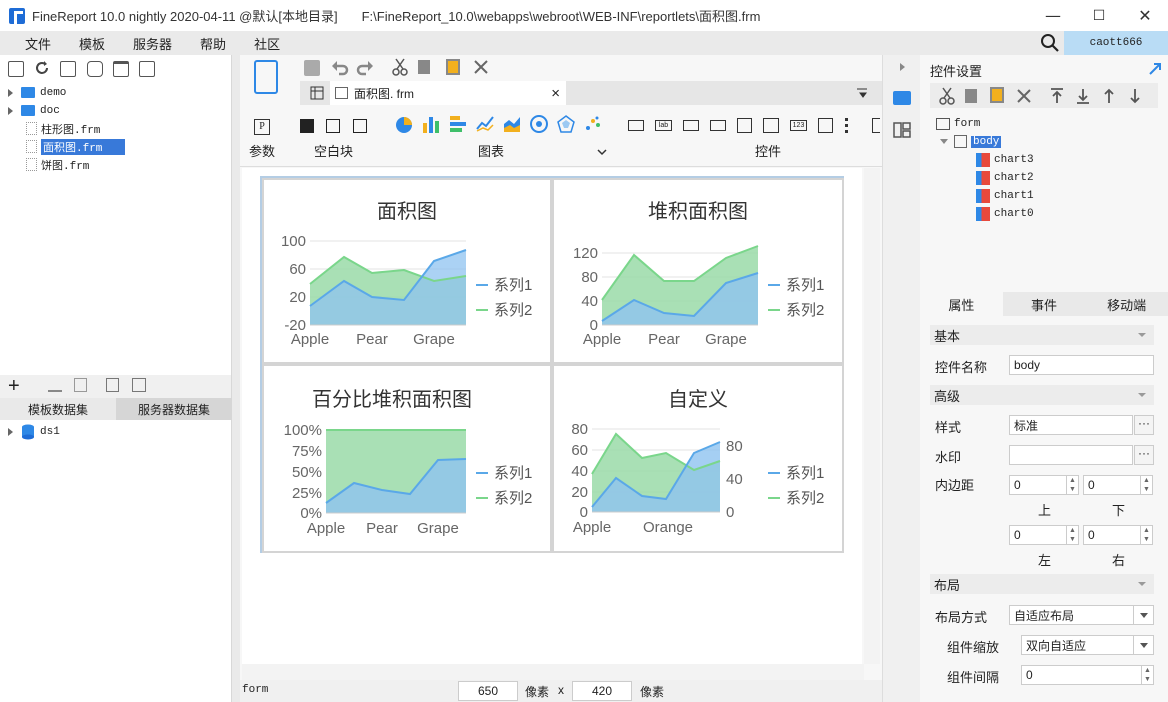 The image size is (1168, 702). Describe the element at coordinates (1057, 96) in the screenshot. I see `move-top-icon` at that location.